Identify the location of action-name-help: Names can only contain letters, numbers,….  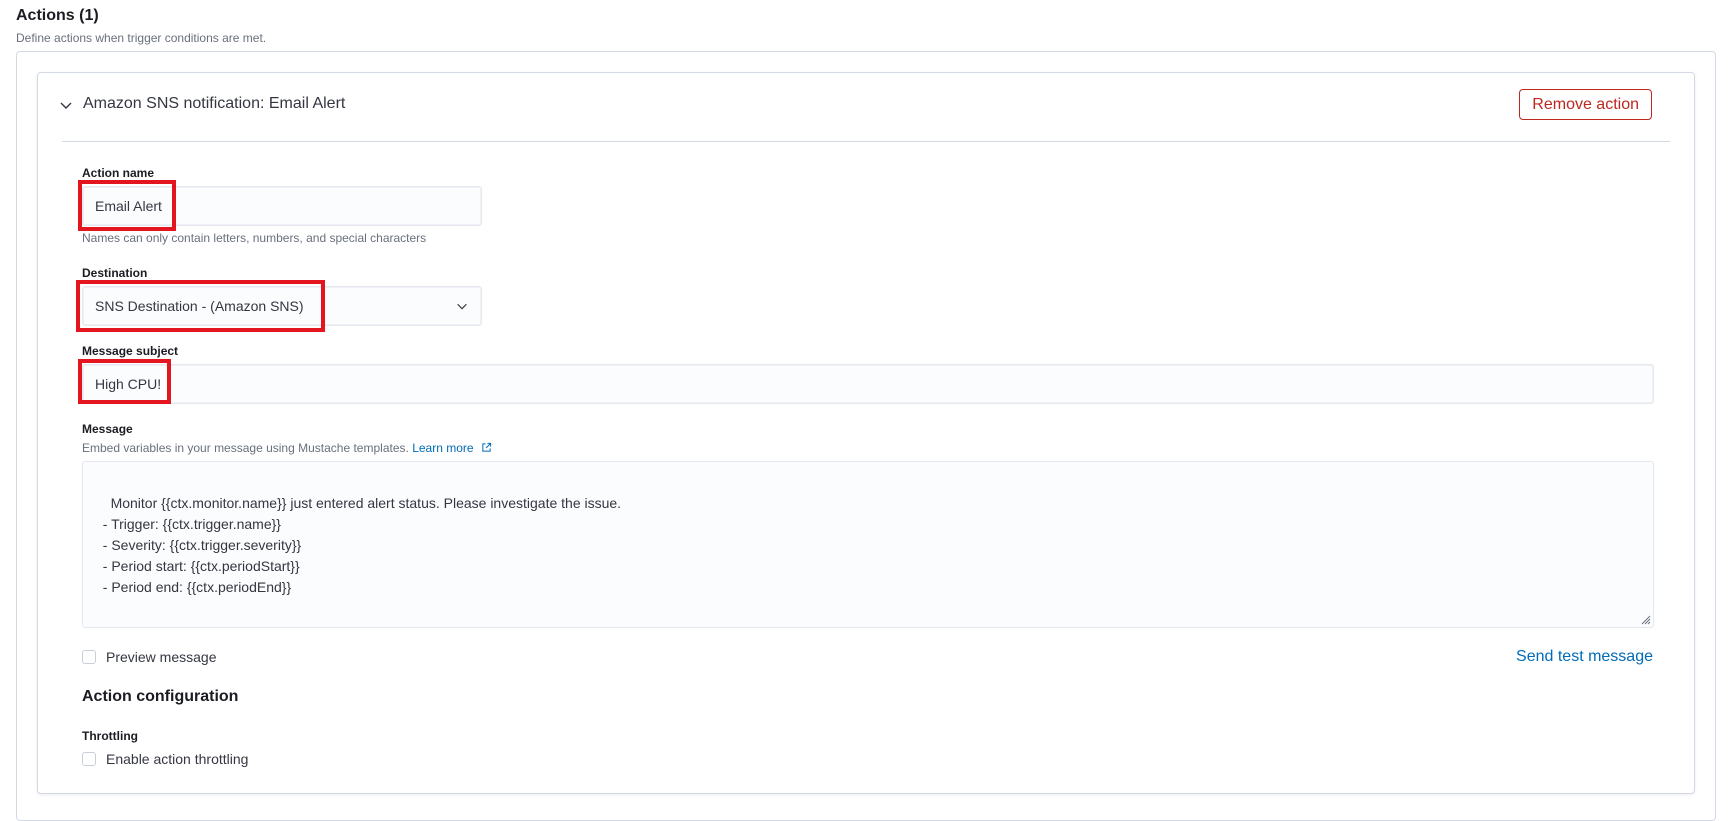
(254, 238).